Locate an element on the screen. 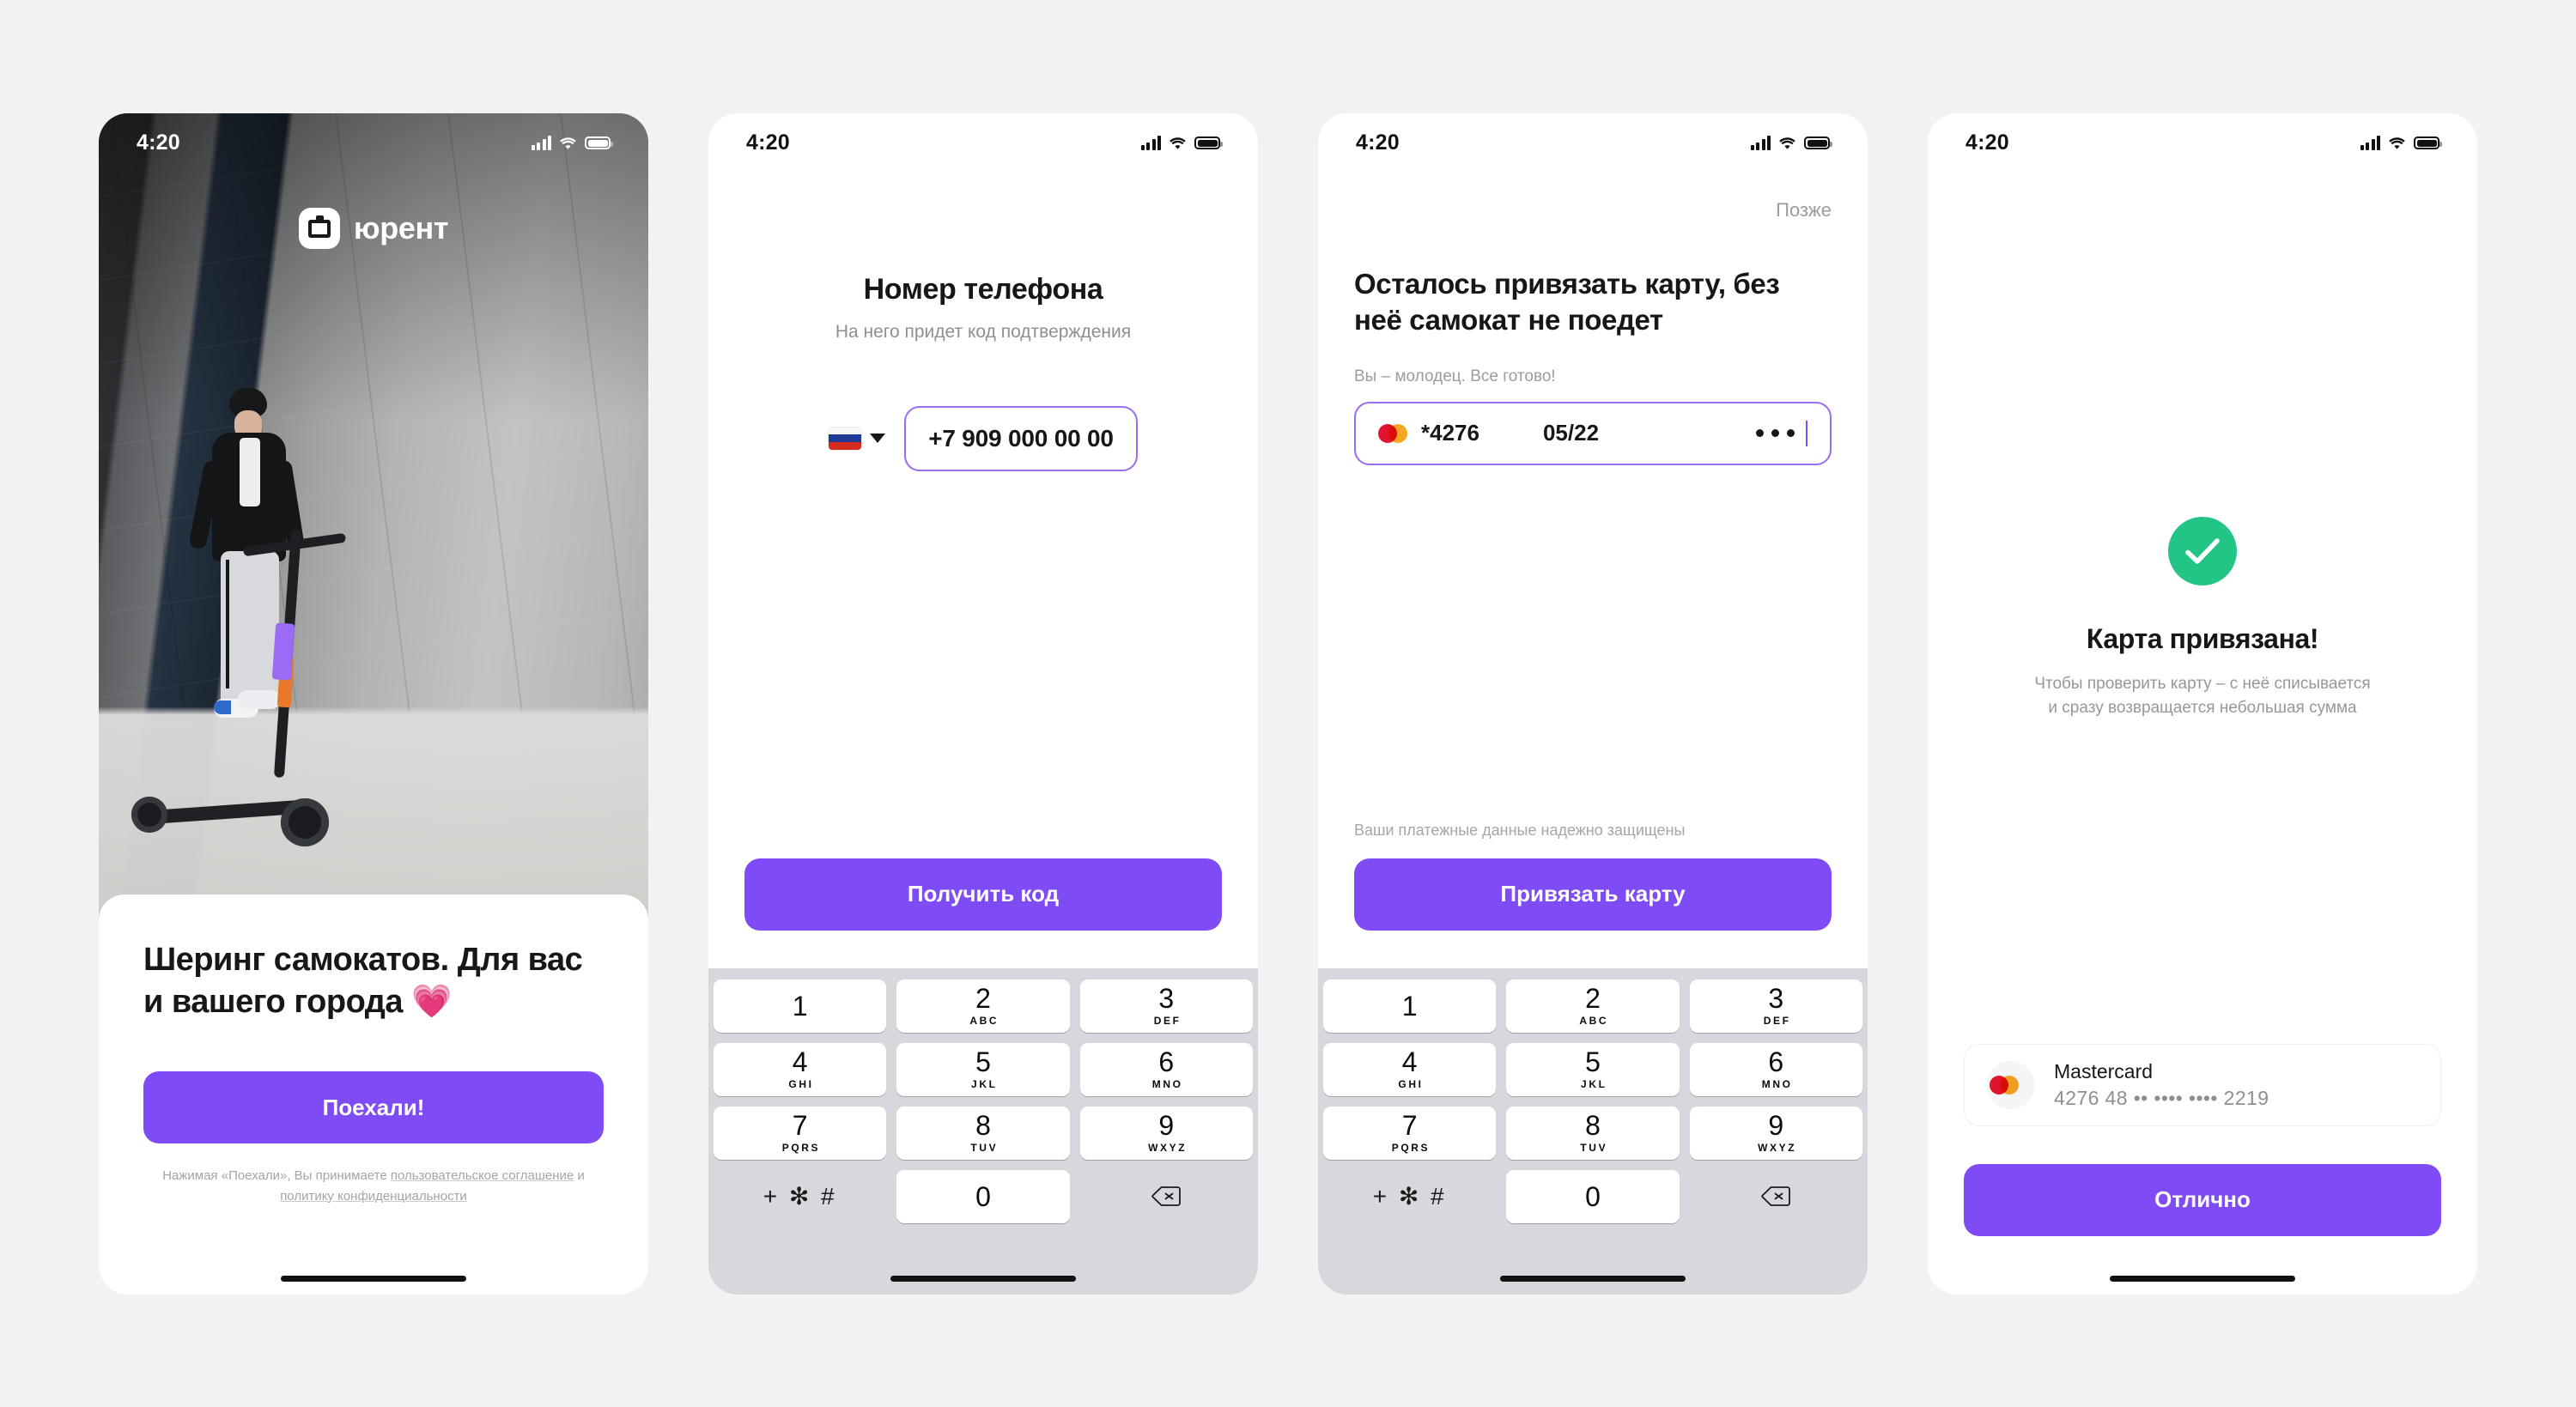  phone-number-input: +7 909 000 00 00 is located at coordinates (1021, 438).